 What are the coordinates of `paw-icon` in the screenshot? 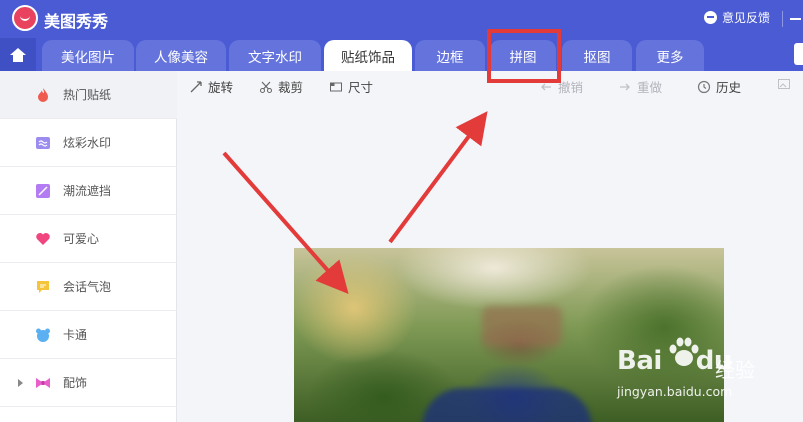 It's located at (684, 351).